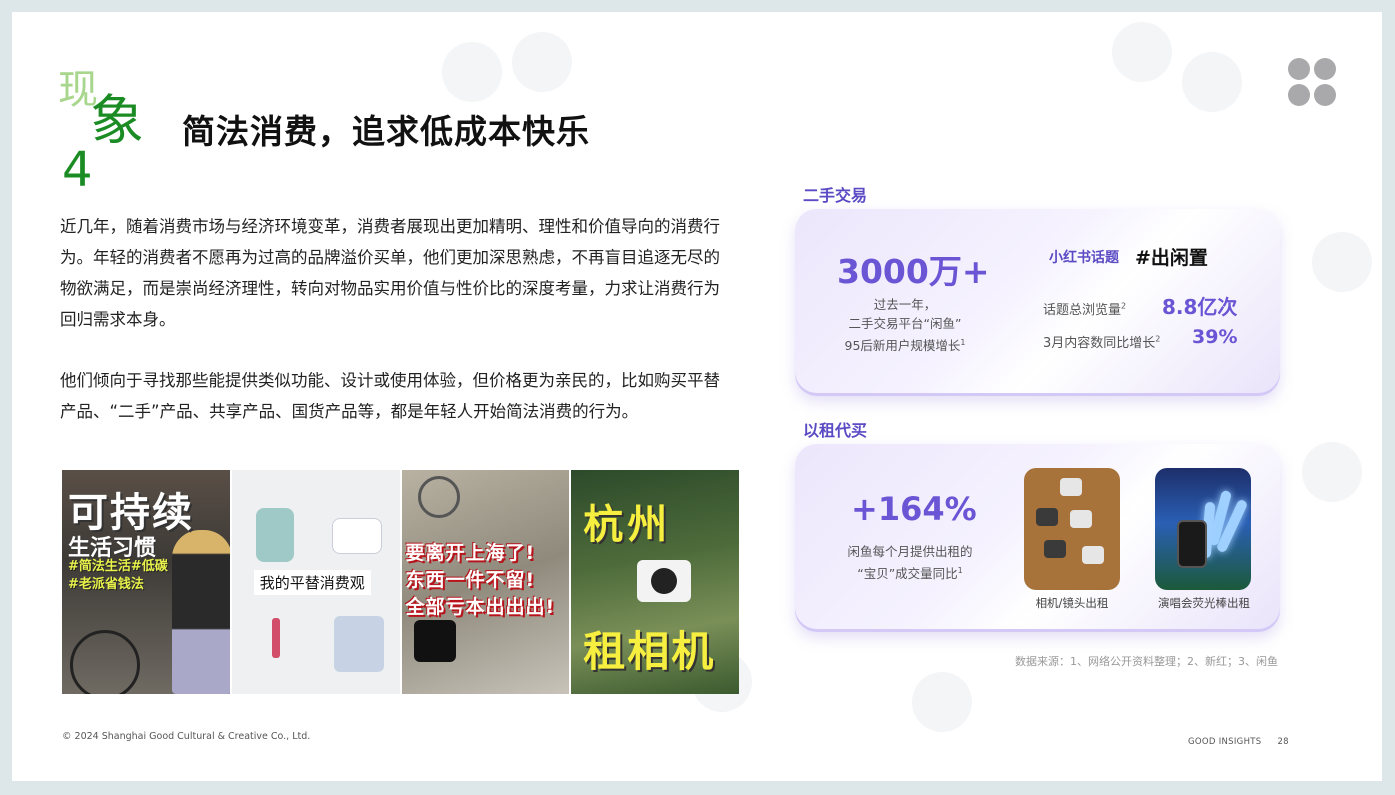 The height and width of the screenshot is (795, 1395). What do you see at coordinates (902, 346) in the screenshot?
I see `caption-line-text: 95后新用户规模增长` at bounding box center [902, 346].